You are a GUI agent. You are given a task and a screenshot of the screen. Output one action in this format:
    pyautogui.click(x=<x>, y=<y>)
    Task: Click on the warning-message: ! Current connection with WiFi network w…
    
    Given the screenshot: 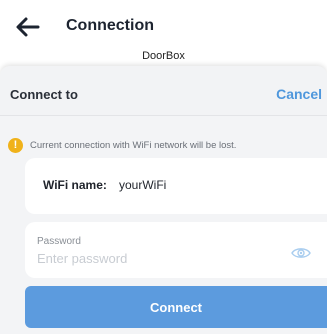 What is the action you would take?
    pyautogui.click(x=122, y=145)
    